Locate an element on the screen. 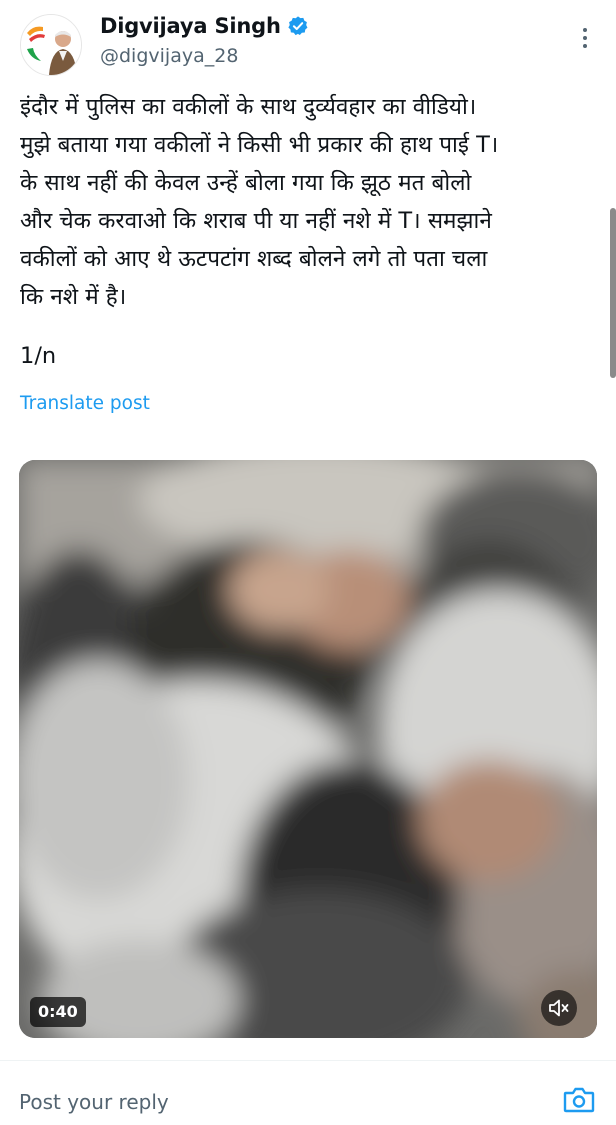  video-duration: 0:40 is located at coordinates (58, 1012).